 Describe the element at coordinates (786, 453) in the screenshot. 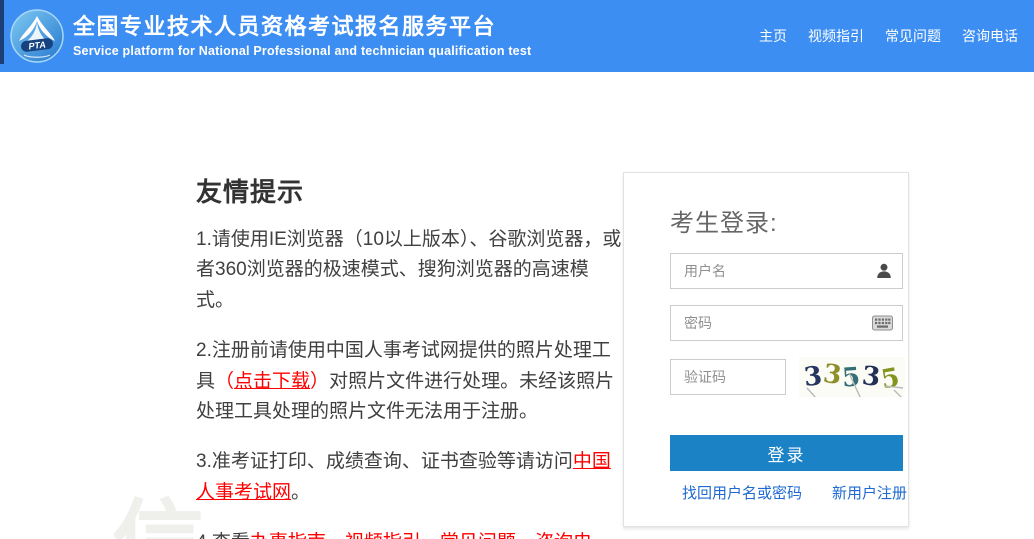

I see `login-button: 登录` at that location.